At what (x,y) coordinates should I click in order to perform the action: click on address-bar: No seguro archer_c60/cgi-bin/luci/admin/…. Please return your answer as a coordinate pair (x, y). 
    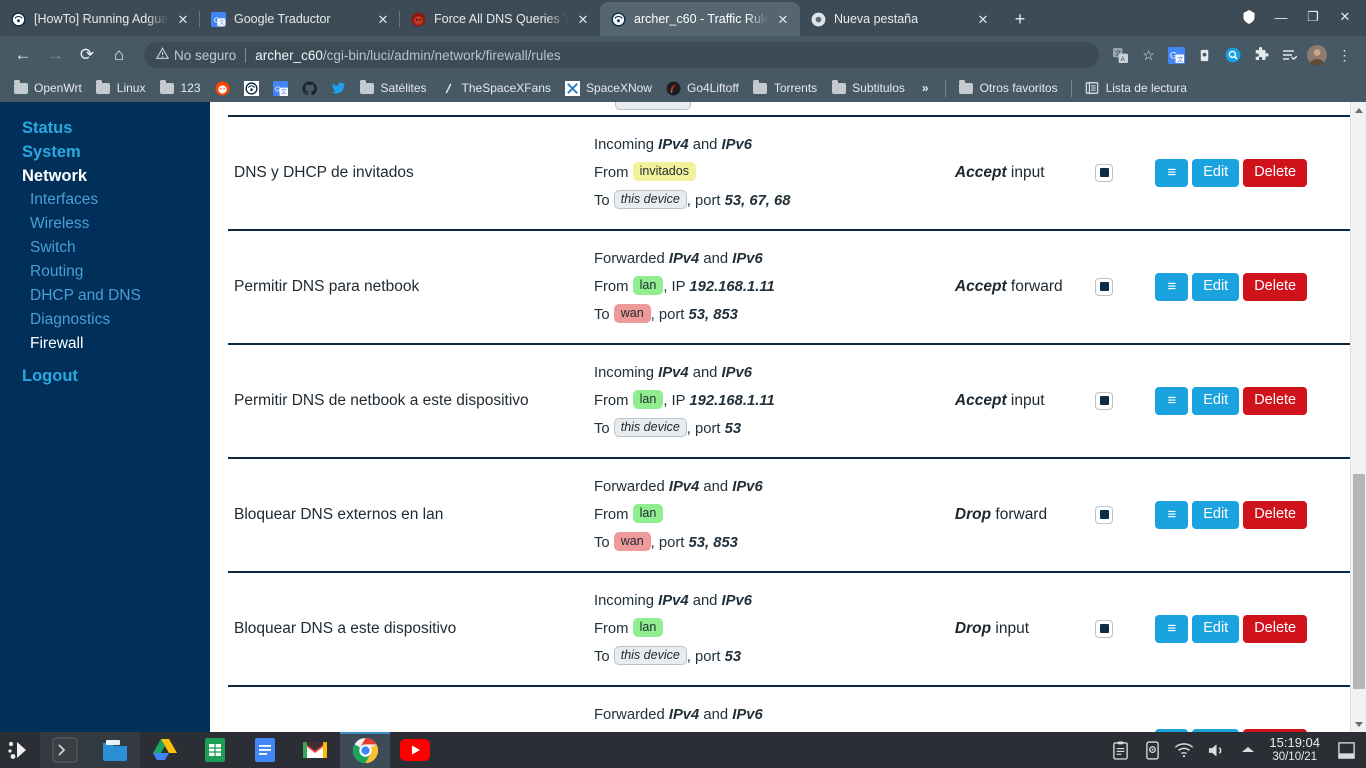
    Looking at the image, I should click on (621, 55).